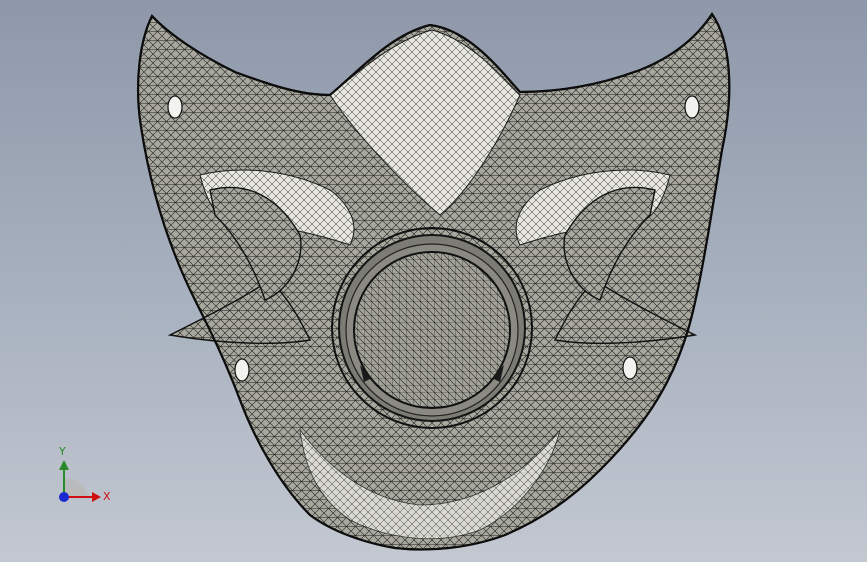 Image resolution: width=867 pixels, height=562 pixels. What do you see at coordinates (96, 497) in the screenshot?
I see `x-axis-arrowhead` at bounding box center [96, 497].